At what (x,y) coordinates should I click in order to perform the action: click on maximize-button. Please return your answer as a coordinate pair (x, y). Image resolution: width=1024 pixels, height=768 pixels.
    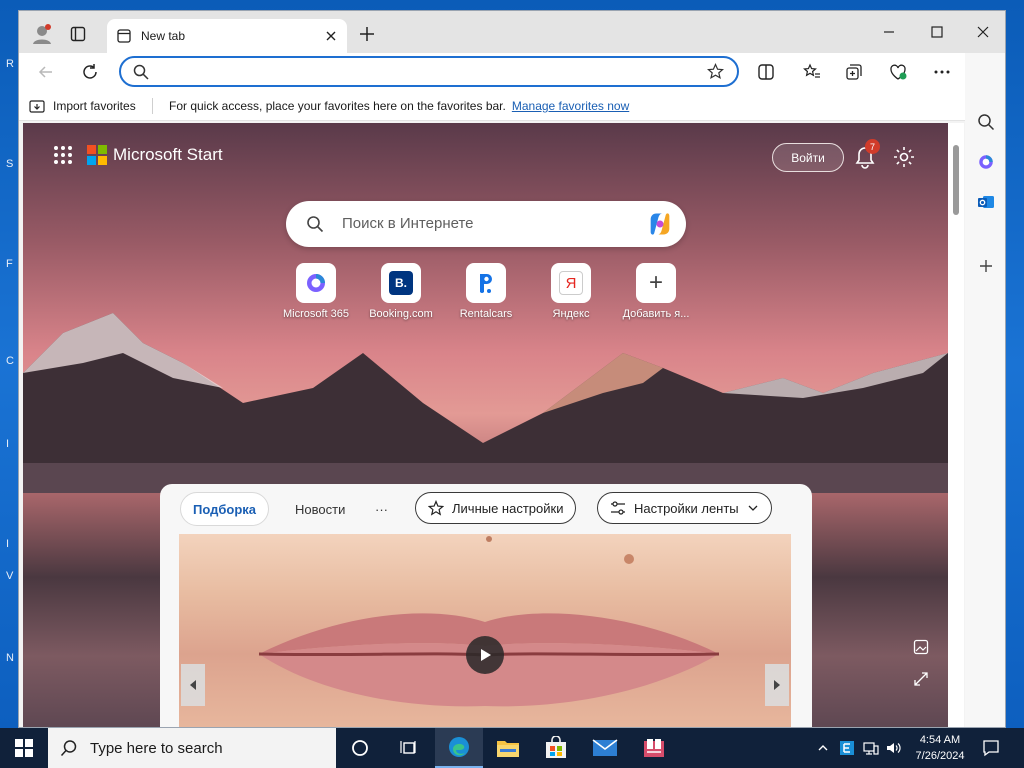
    Looking at the image, I should click on (937, 32).